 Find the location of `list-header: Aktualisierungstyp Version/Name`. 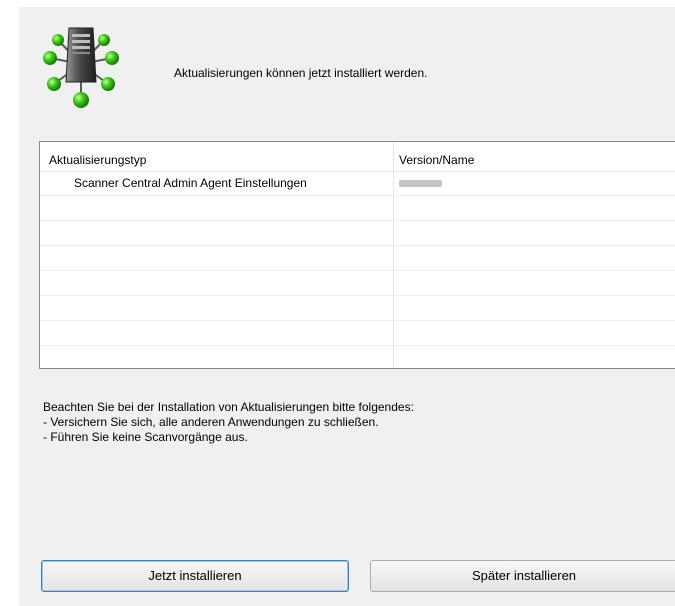

list-header: Aktualisierungstyp Version/Name is located at coordinates (357, 157).